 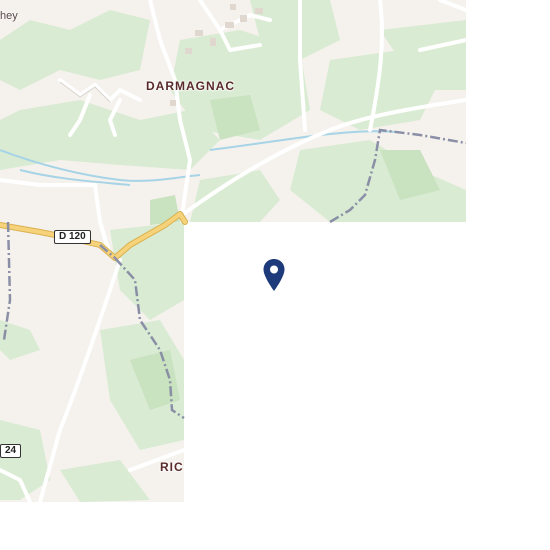 I want to click on town-label-darmagnac: DARMAGNAC, so click(x=190, y=86).